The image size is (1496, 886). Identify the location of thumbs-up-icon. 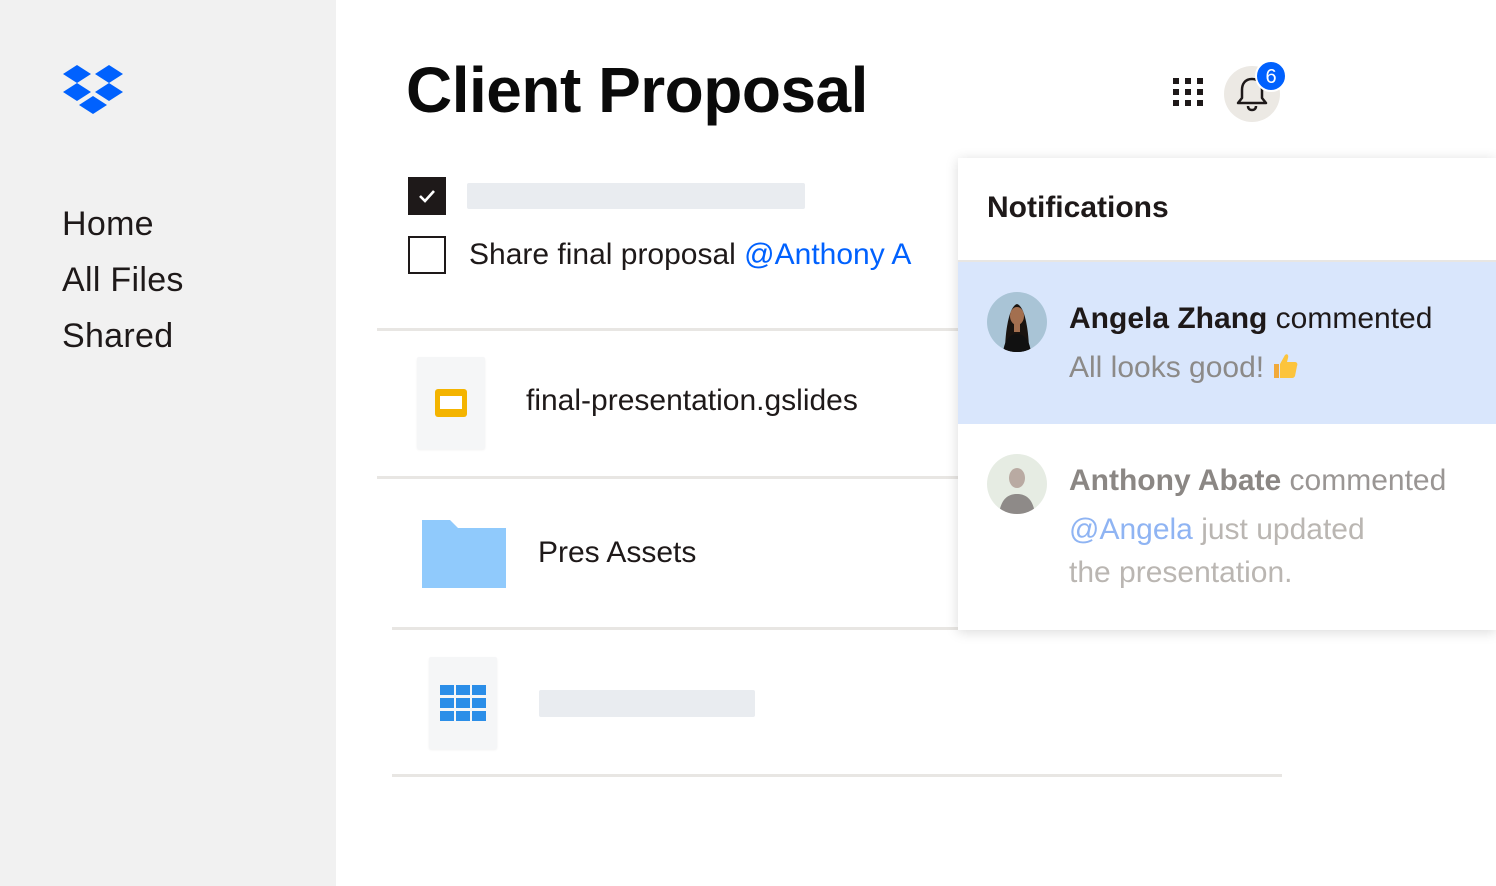
(1286, 366).